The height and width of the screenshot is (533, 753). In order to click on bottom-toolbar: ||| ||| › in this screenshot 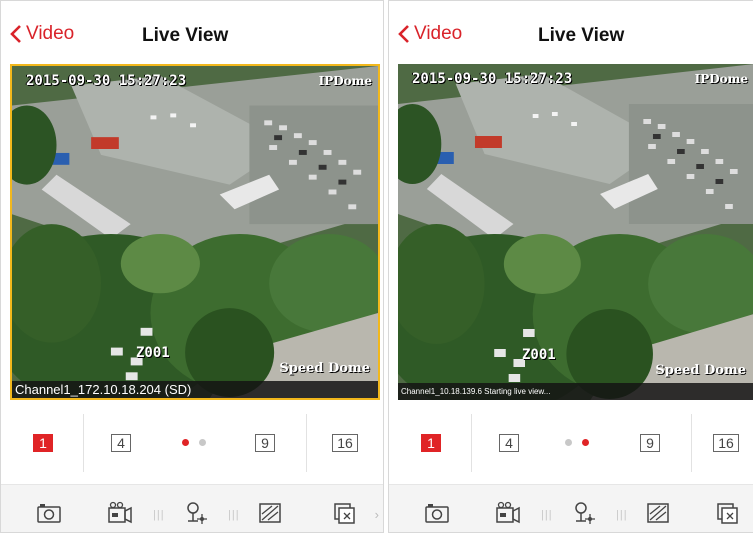, I will do `click(192, 508)`.